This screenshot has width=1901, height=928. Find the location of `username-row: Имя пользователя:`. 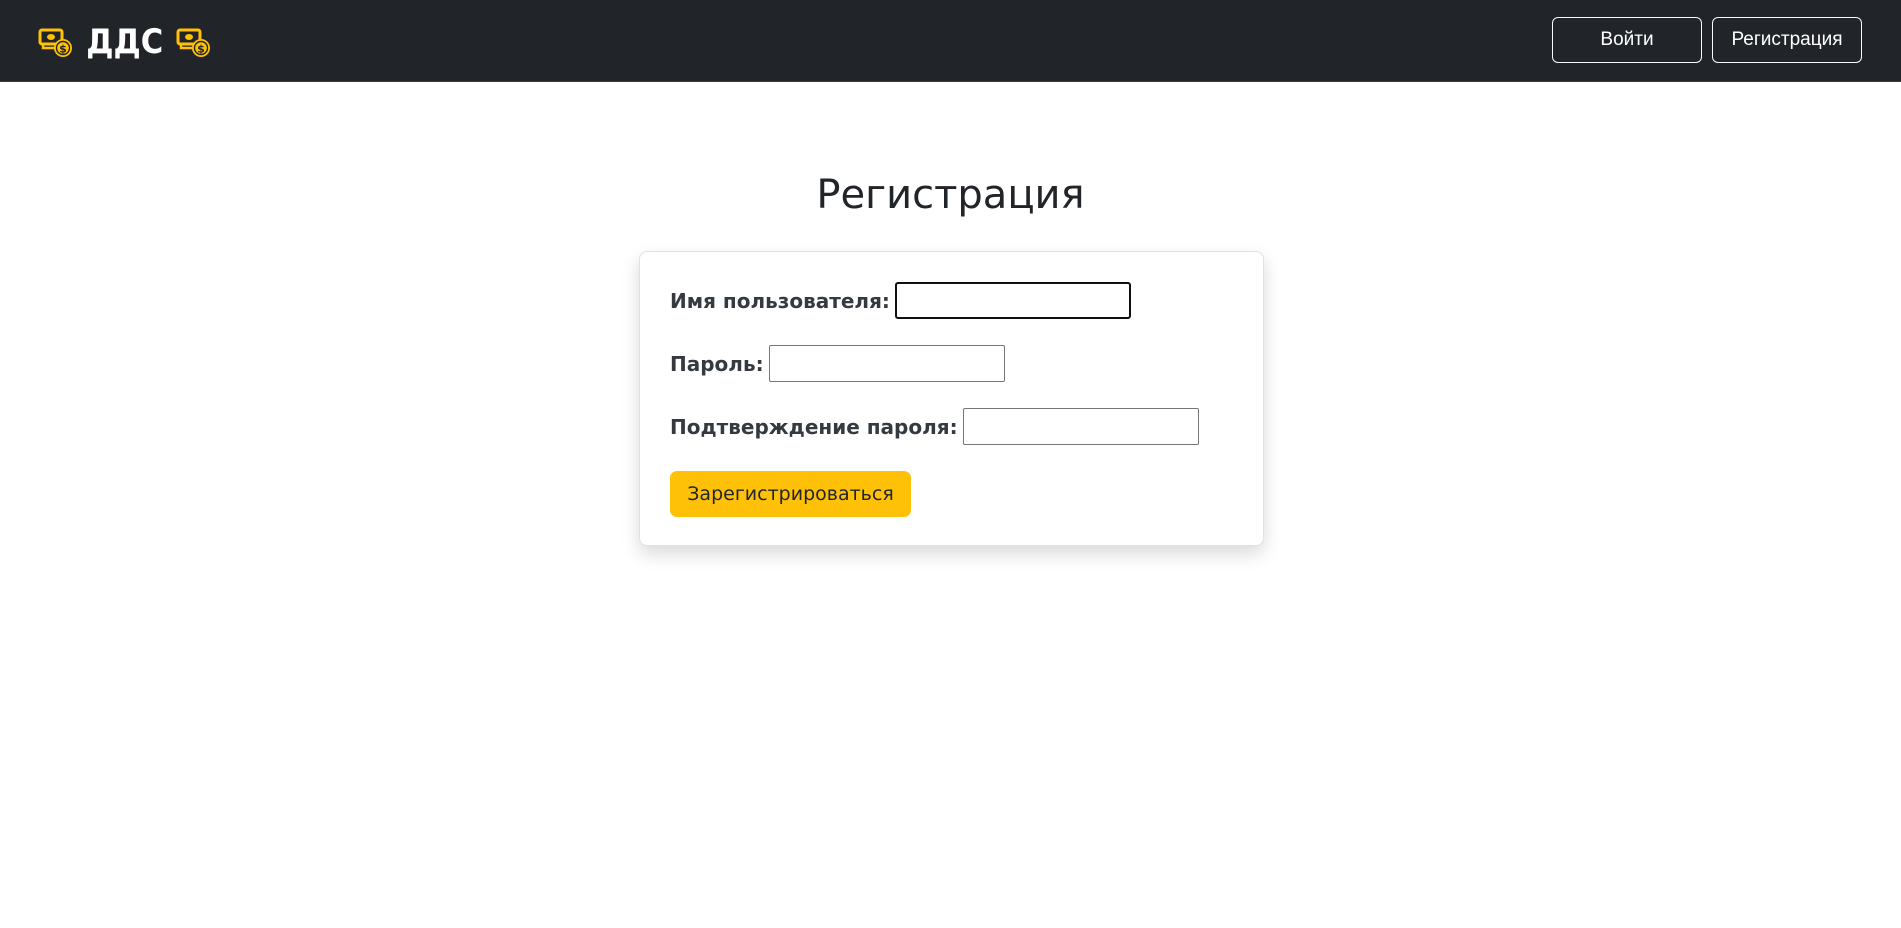

username-row: Имя пользователя: is located at coordinates (900, 300).